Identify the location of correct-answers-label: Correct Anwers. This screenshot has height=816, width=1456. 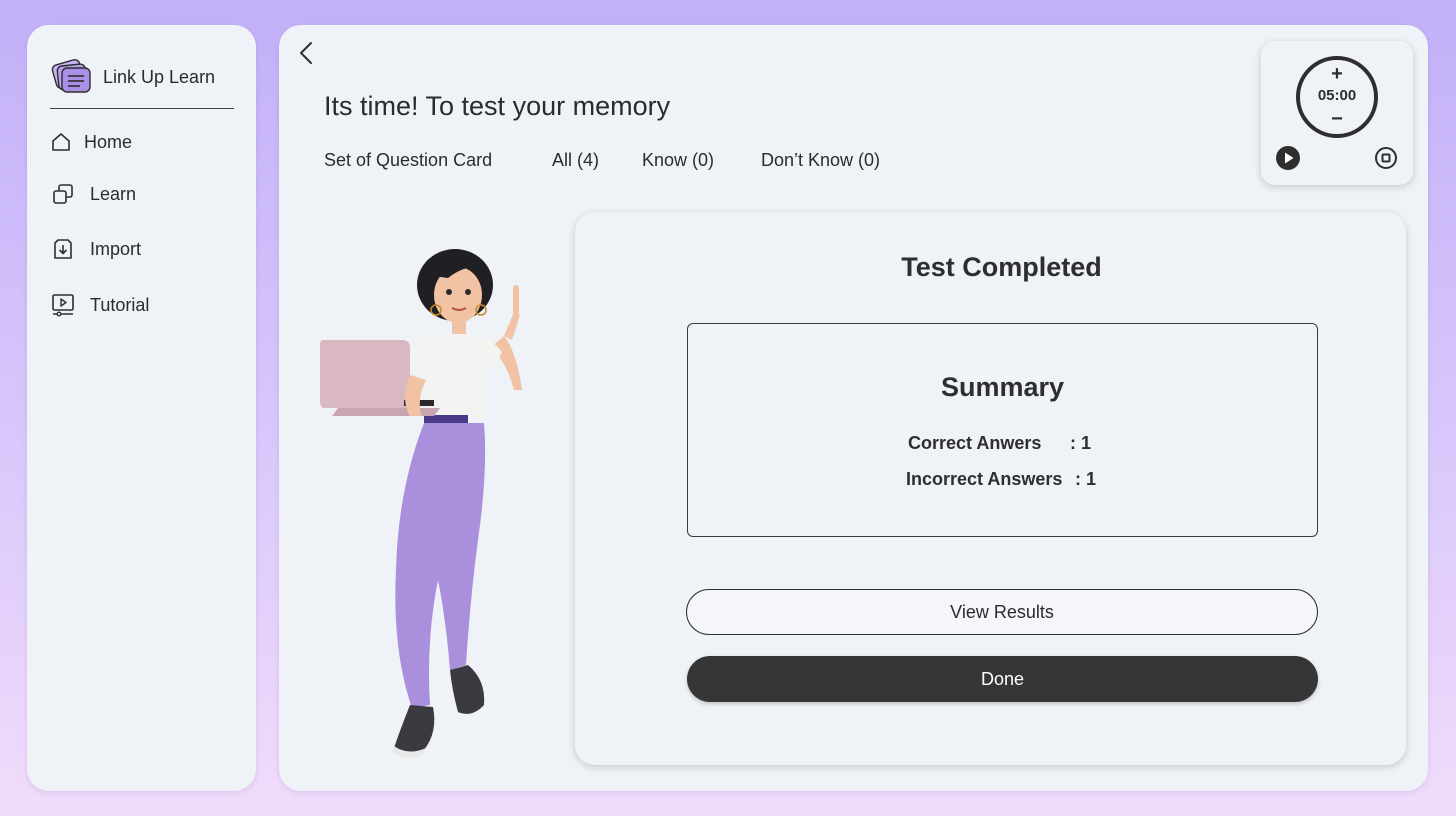
(975, 443).